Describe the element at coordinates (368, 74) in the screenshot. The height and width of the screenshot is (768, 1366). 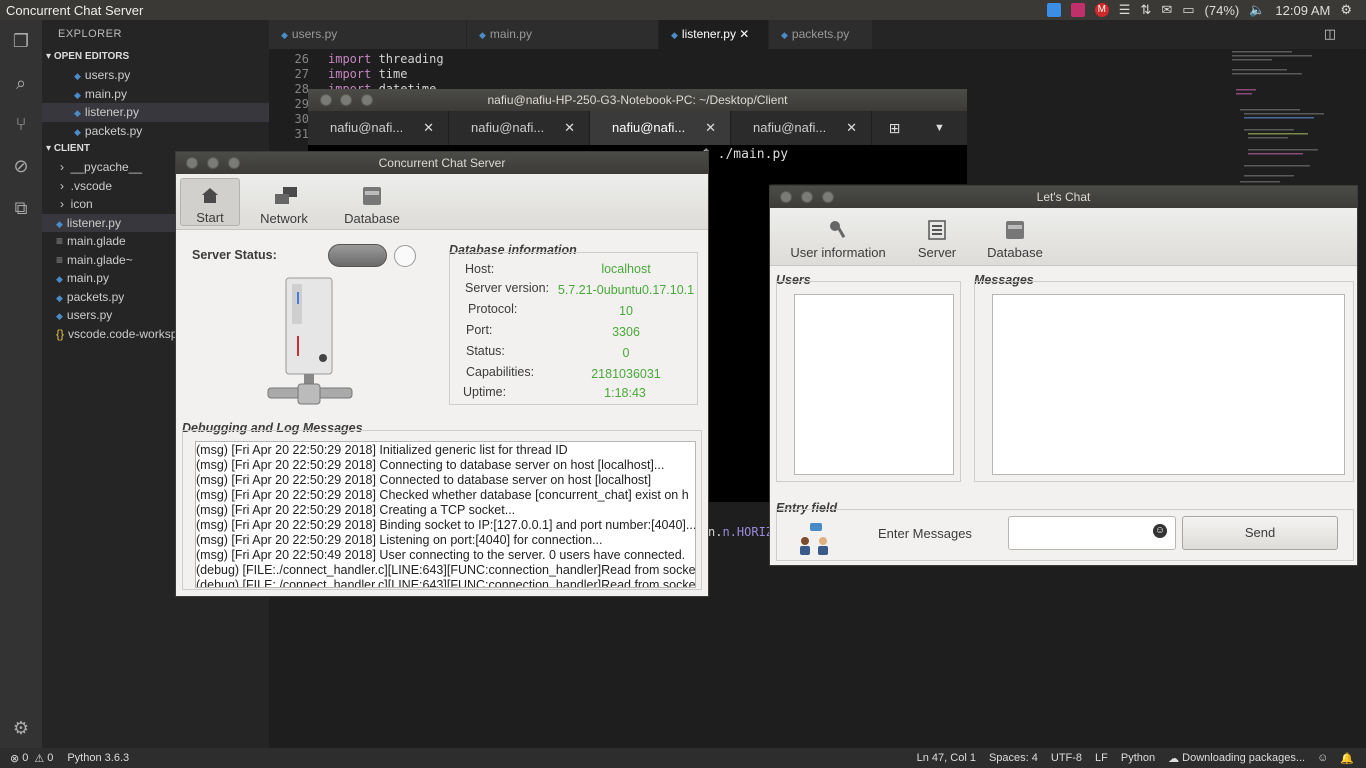
I see `code-line: import time` at that location.